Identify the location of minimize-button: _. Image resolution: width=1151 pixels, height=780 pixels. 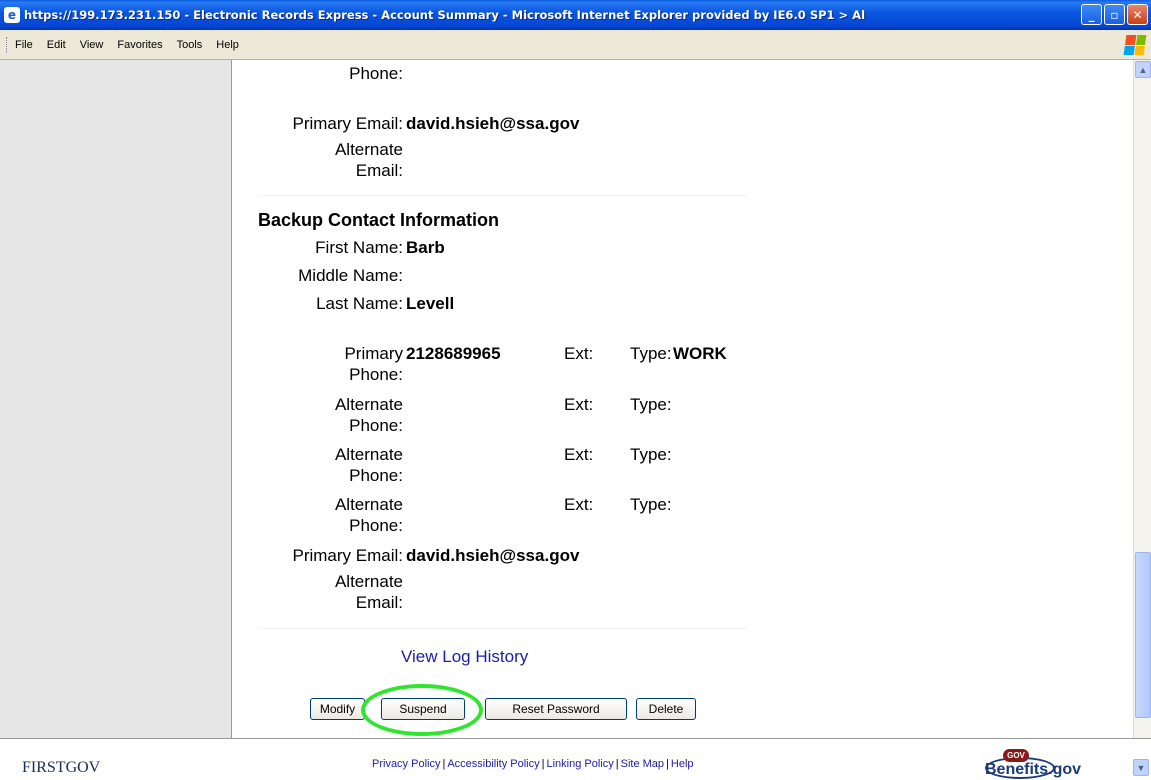
(1091, 14).